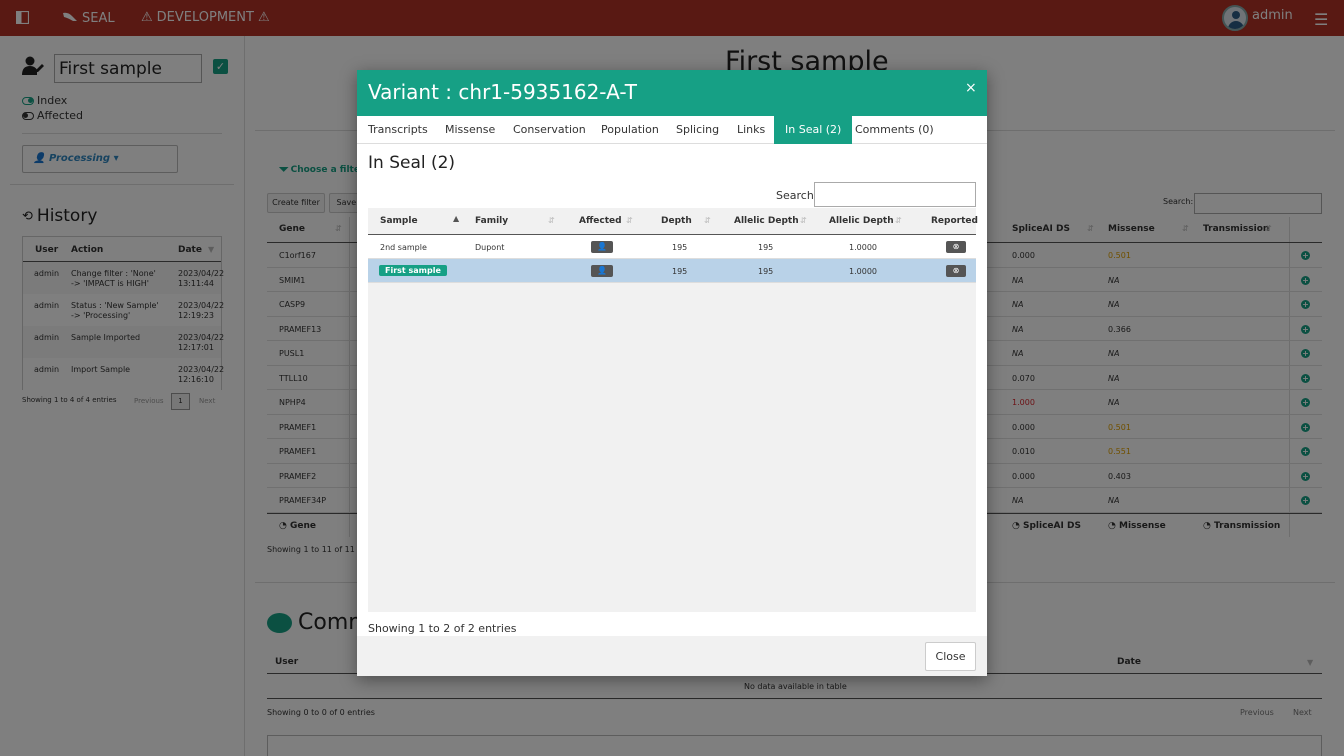  What do you see at coordinates (456, 218) in the screenshot?
I see `sort-asc-icon: ▲` at bounding box center [456, 218].